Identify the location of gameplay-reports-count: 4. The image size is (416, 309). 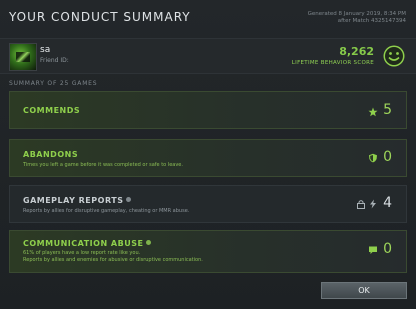
(387, 203).